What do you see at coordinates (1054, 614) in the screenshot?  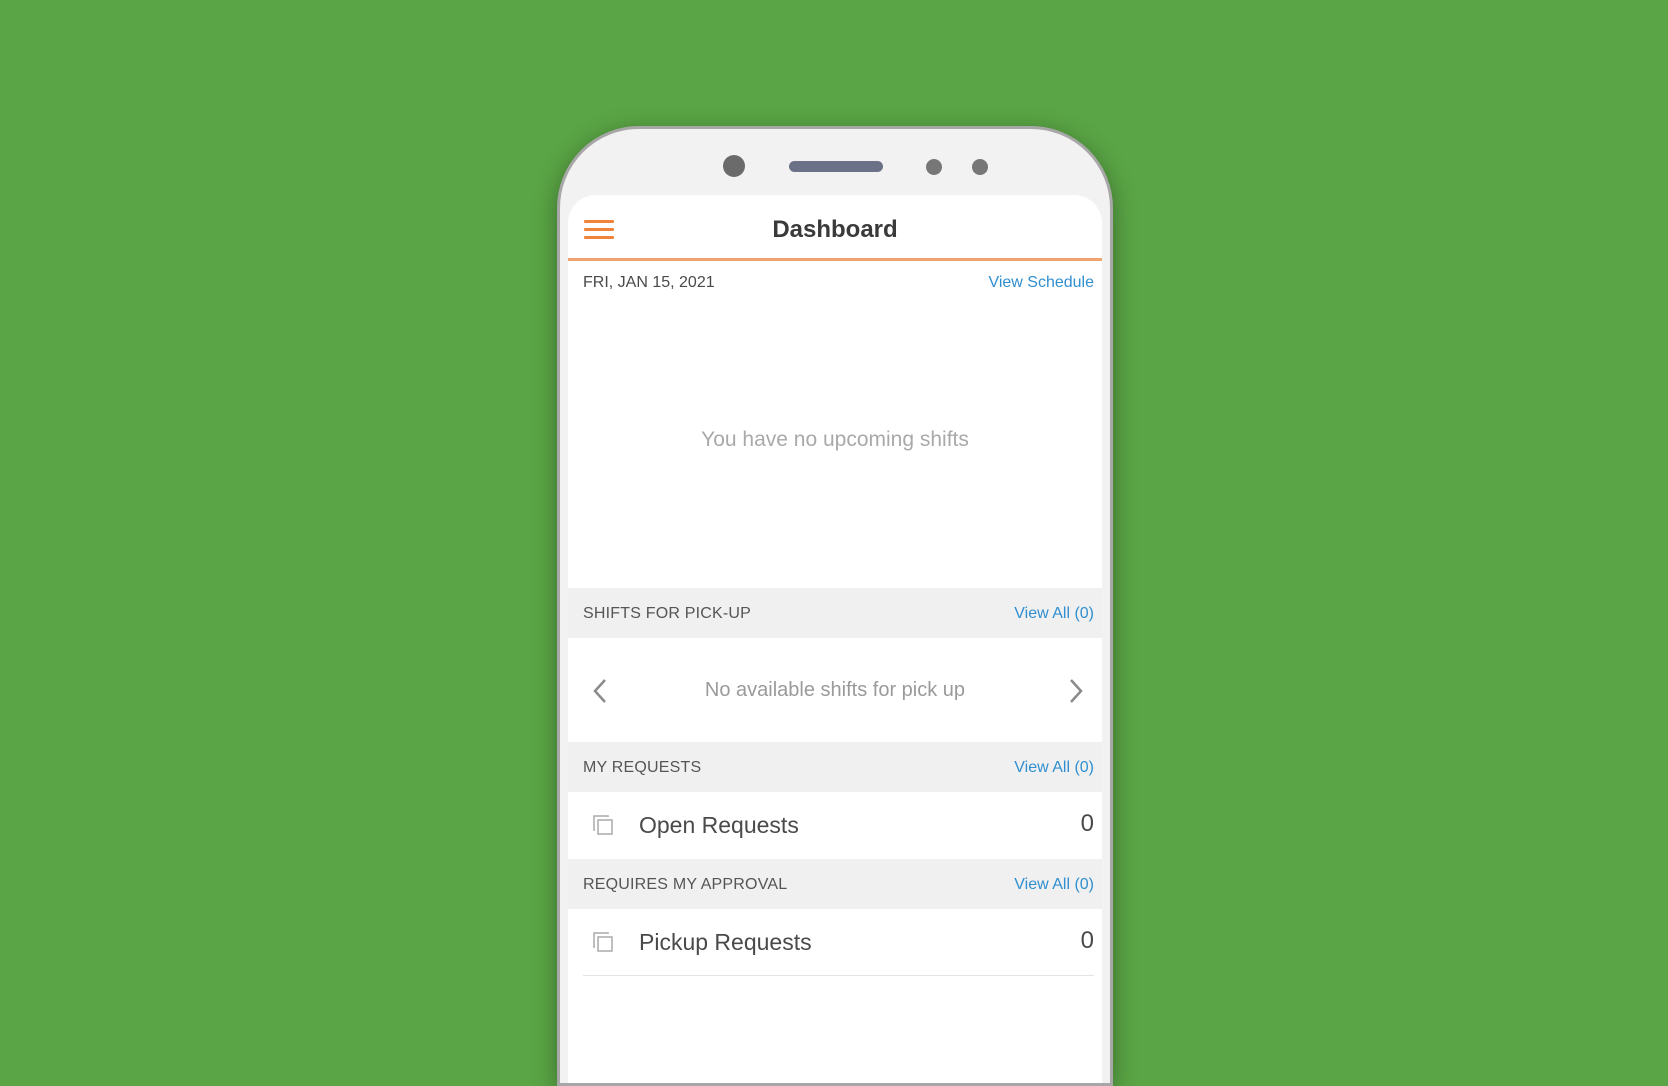 I see `pickup-view-all-link: View All (0)` at bounding box center [1054, 614].